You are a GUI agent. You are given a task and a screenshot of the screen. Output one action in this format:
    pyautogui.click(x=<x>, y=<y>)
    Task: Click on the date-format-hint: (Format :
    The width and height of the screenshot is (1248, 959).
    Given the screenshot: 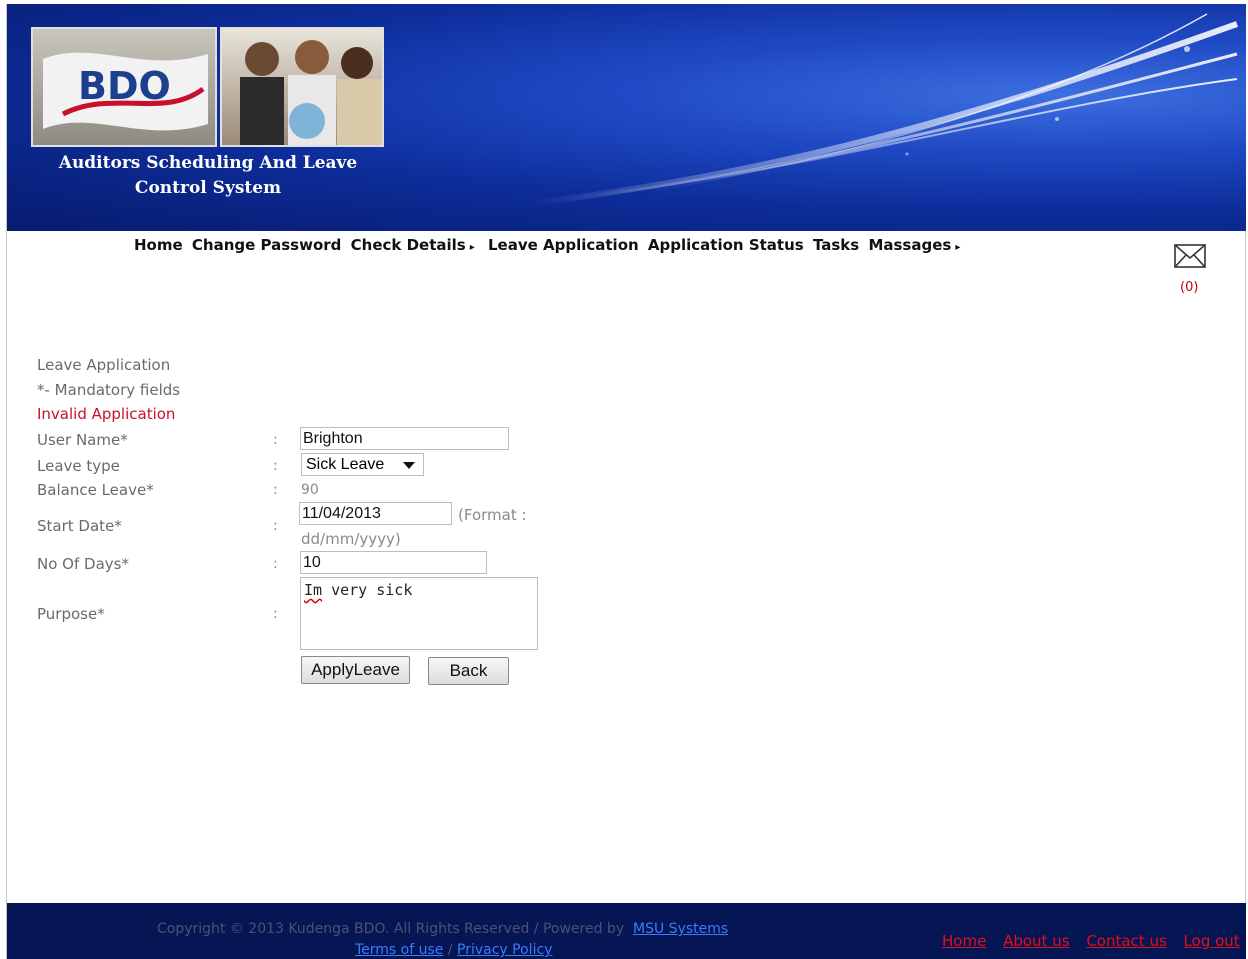 What is the action you would take?
    pyautogui.click(x=492, y=515)
    